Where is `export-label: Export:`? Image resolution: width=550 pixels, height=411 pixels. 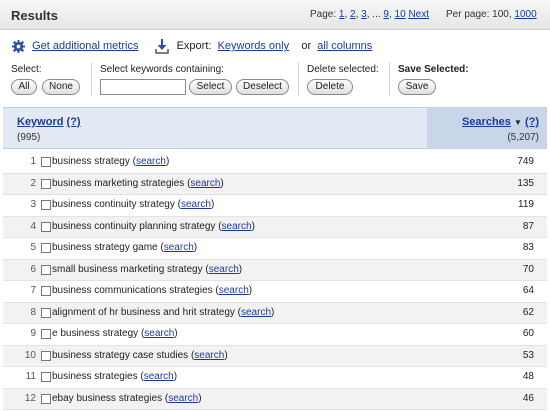 export-label: Export: is located at coordinates (194, 46).